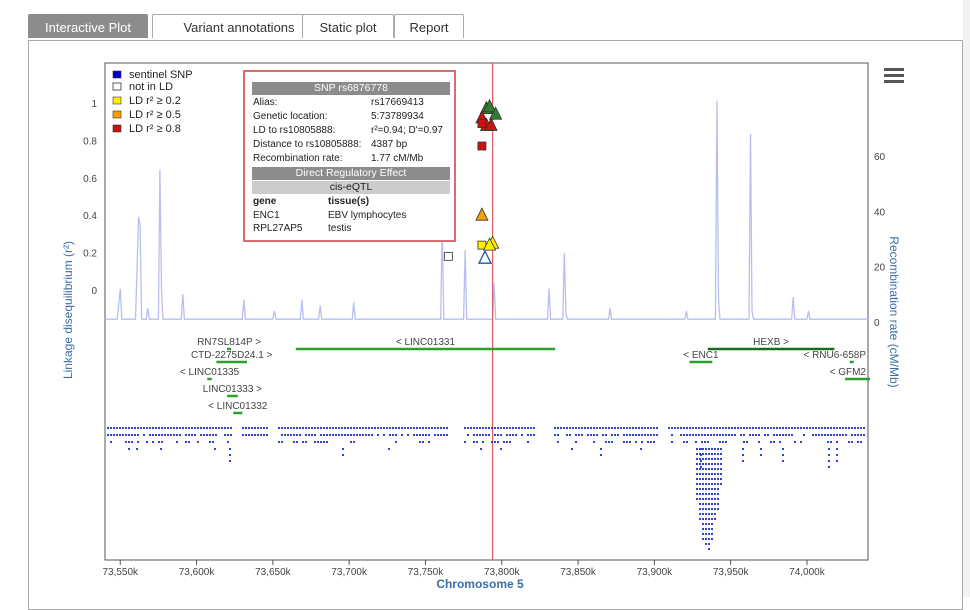  I want to click on gene-label: HEXB >, so click(771, 342).